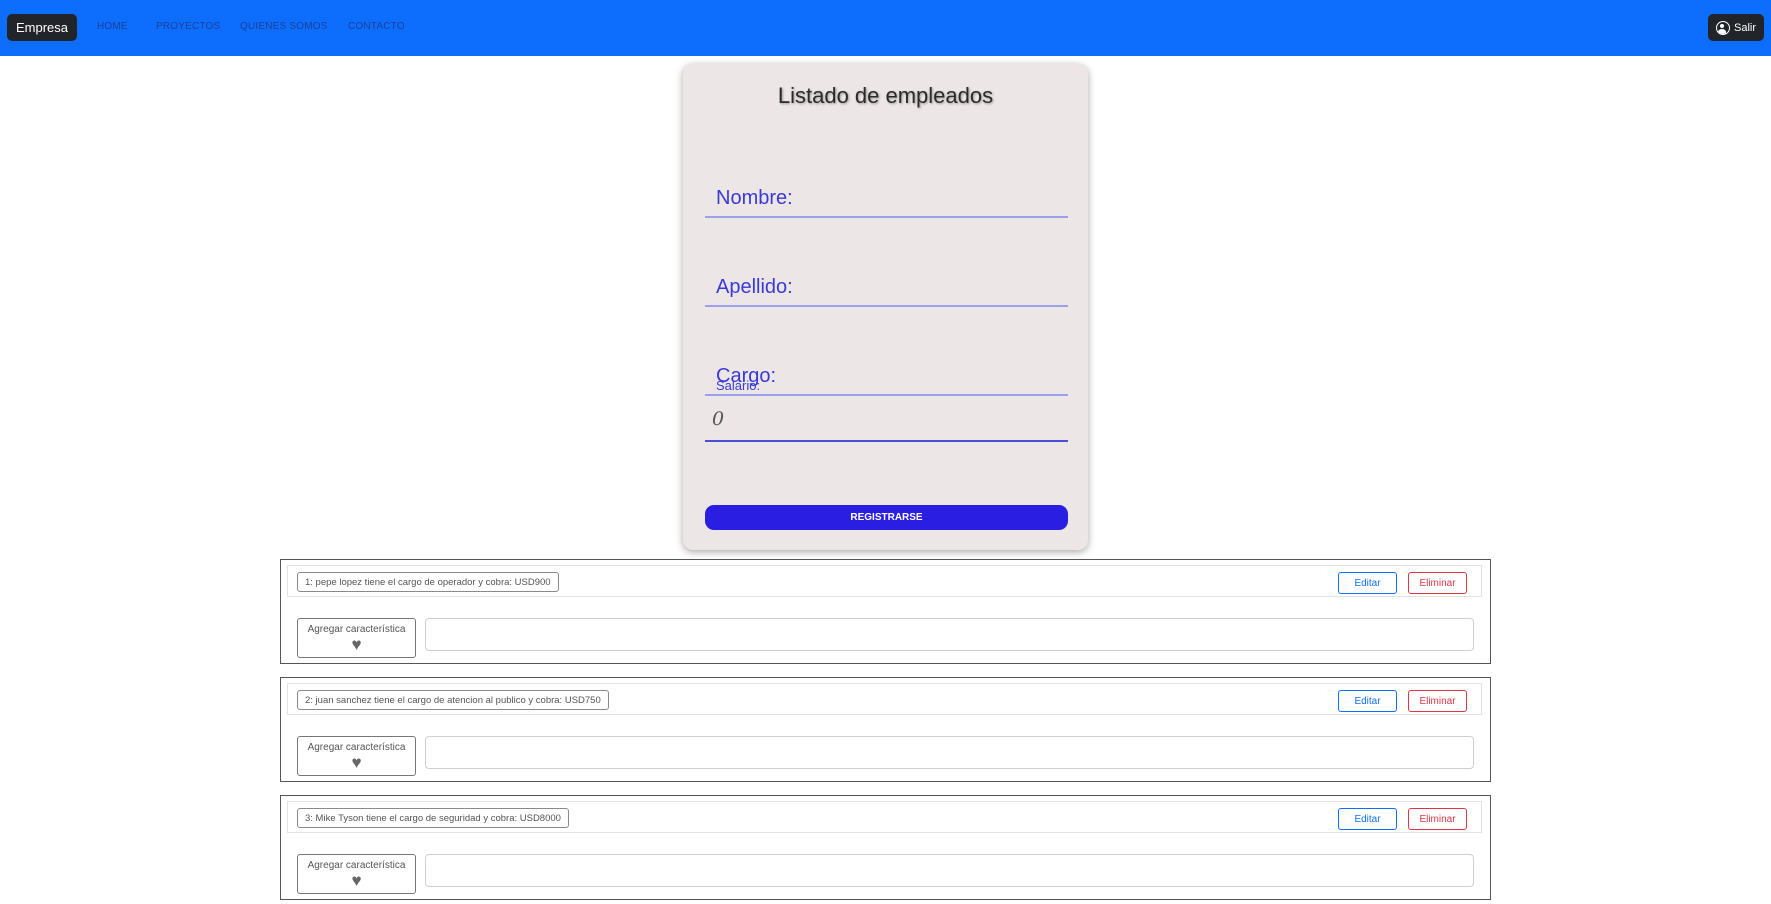 The height and width of the screenshot is (904, 1771). Describe the element at coordinates (1722, 27) in the screenshot. I see `user-circle-icon` at that location.